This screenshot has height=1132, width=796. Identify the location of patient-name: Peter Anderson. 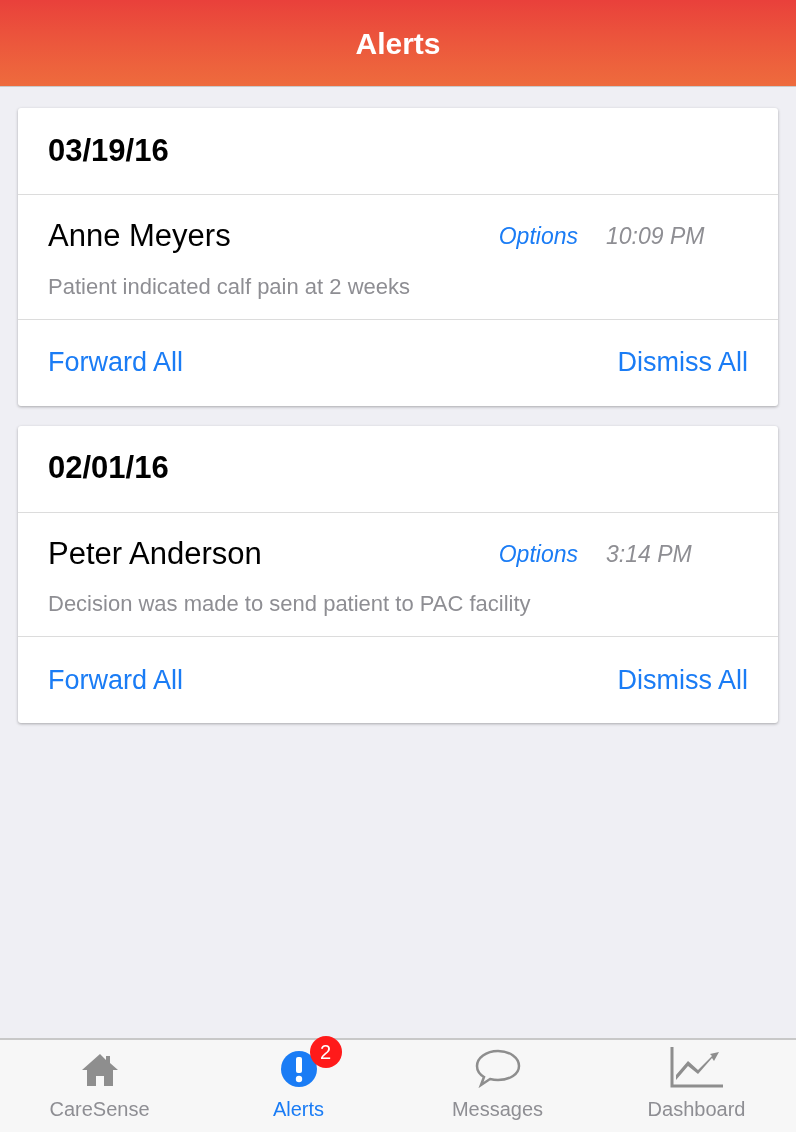
(155, 553).